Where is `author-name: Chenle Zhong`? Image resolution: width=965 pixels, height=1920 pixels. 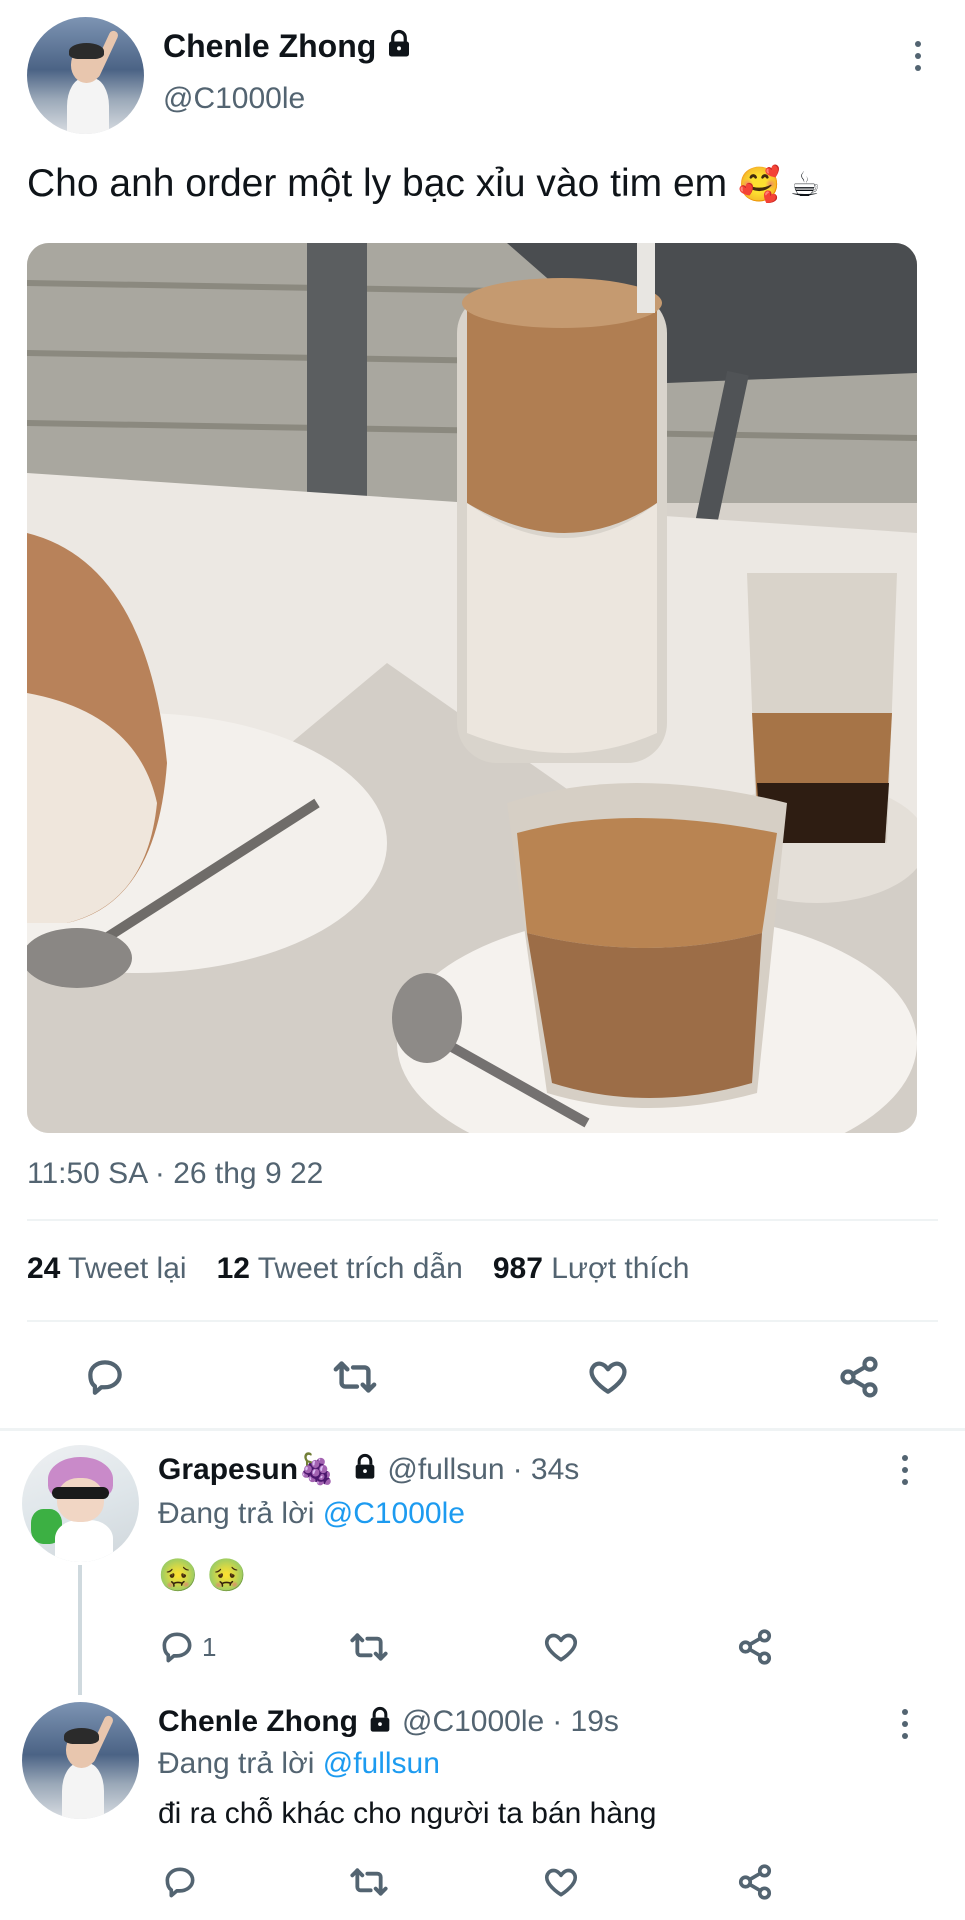
author-name: Chenle Zhong is located at coordinates (269, 46).